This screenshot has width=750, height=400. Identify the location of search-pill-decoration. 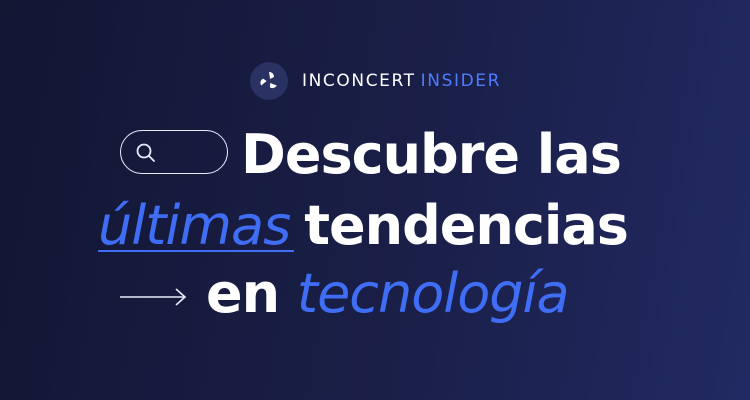
(174, 152).